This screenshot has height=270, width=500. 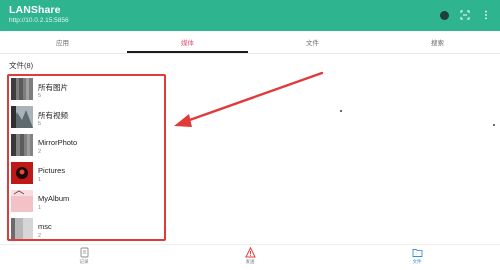 What do you see at coordinates (444, 15) in the screenshot?
I see `connection-status-icon` at bounding box center [444, 15].